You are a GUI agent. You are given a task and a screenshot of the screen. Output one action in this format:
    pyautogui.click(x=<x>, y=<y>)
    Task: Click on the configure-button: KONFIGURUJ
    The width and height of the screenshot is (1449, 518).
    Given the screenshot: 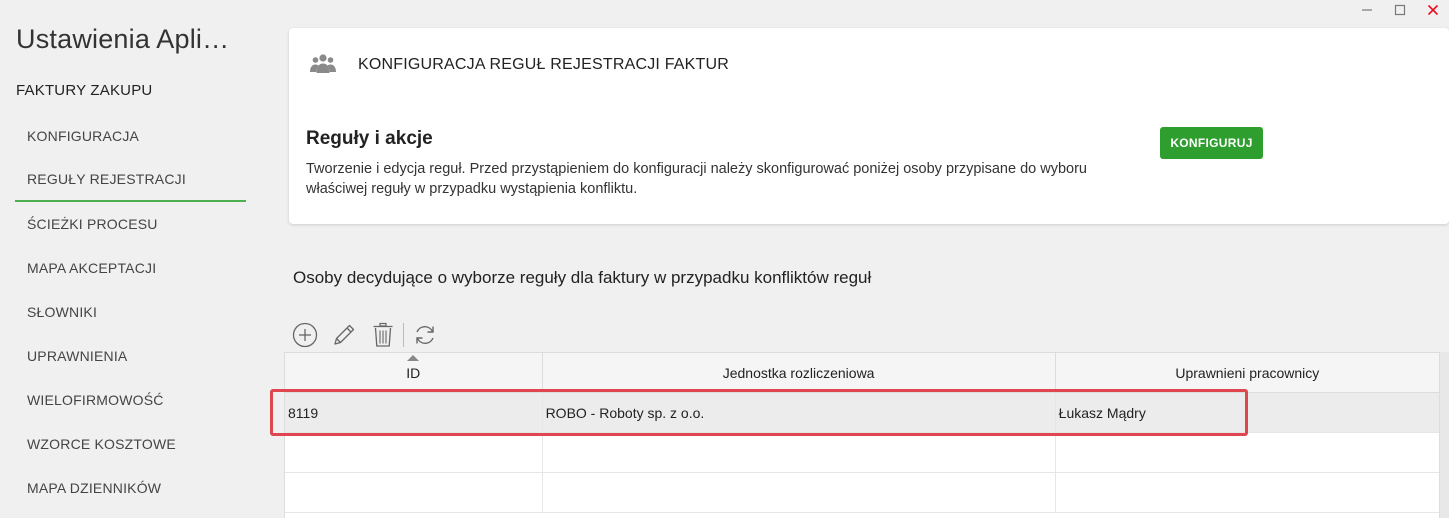 What is the action you would take?
    pyautogui.click(x=1211, y=143)
    